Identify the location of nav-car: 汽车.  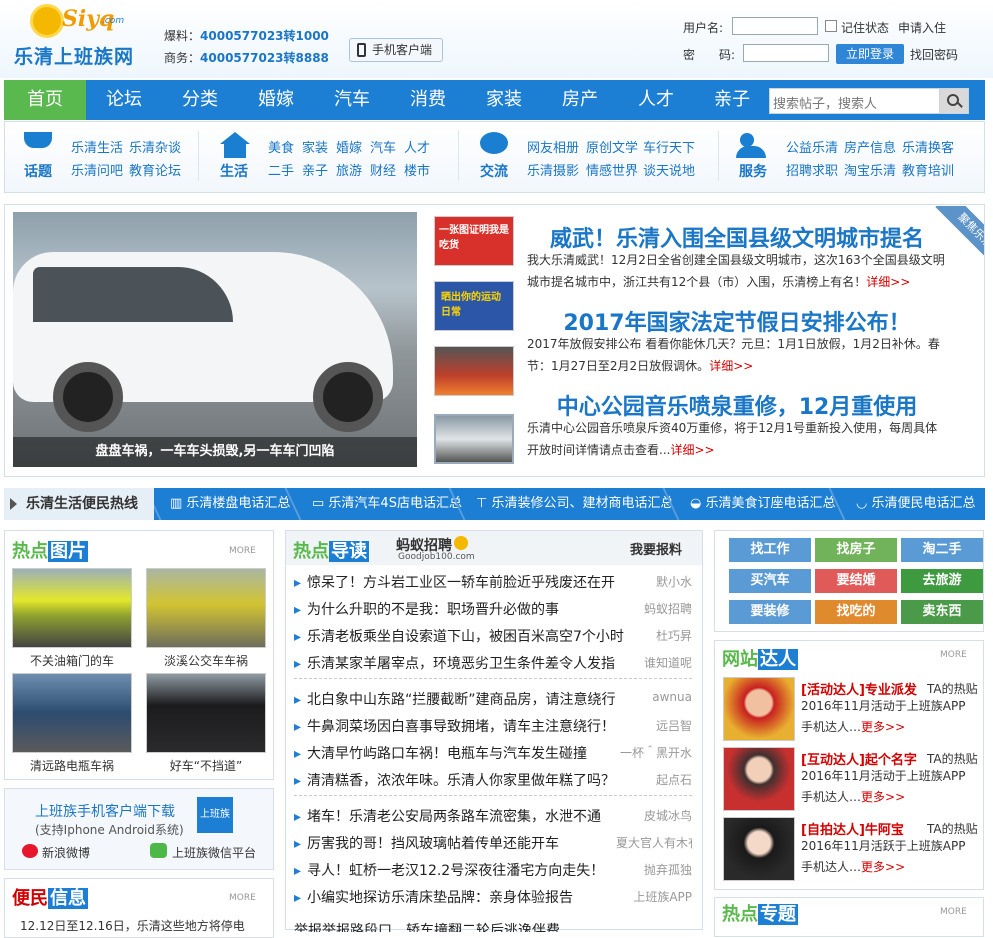
(352, 100).